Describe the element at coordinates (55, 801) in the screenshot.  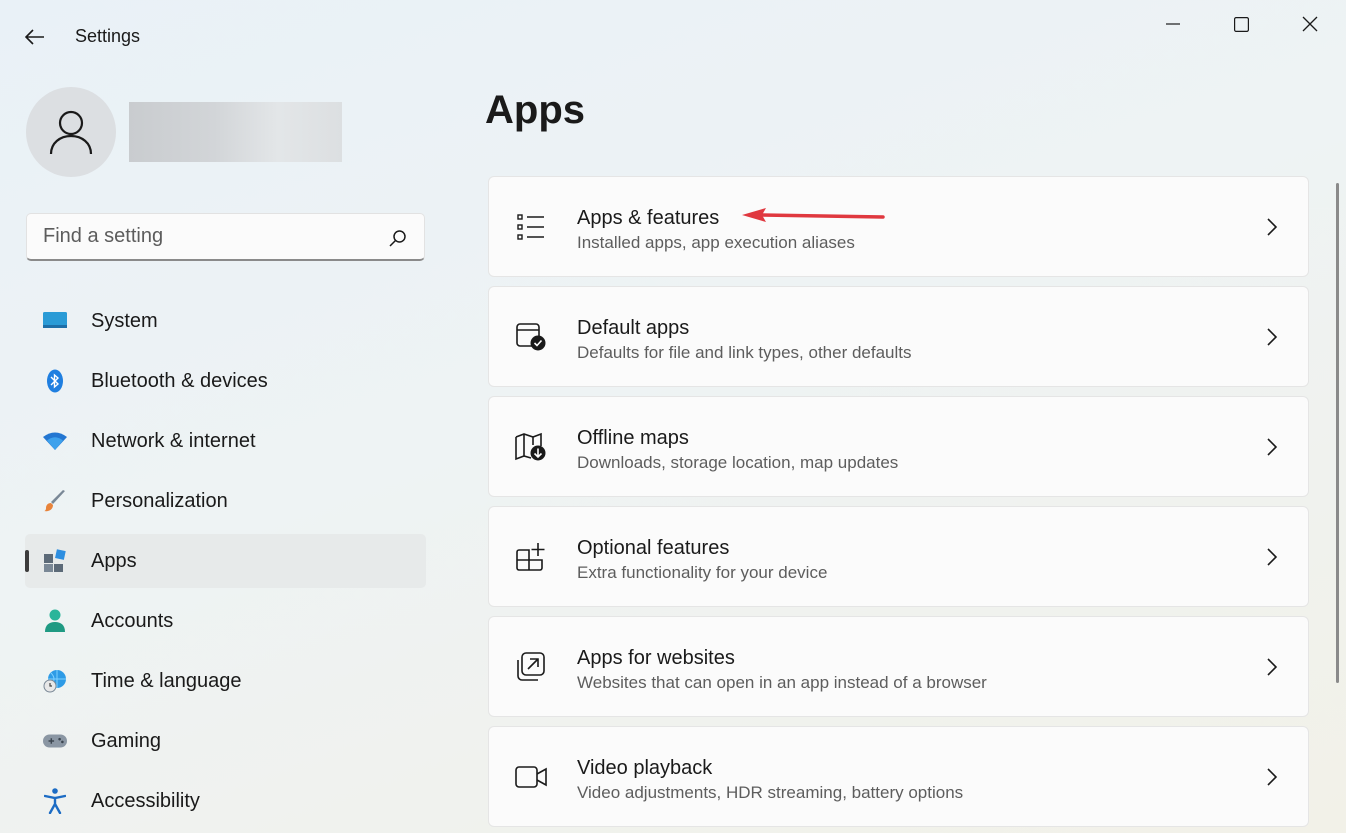
I see `accessibility-icon` at that location.